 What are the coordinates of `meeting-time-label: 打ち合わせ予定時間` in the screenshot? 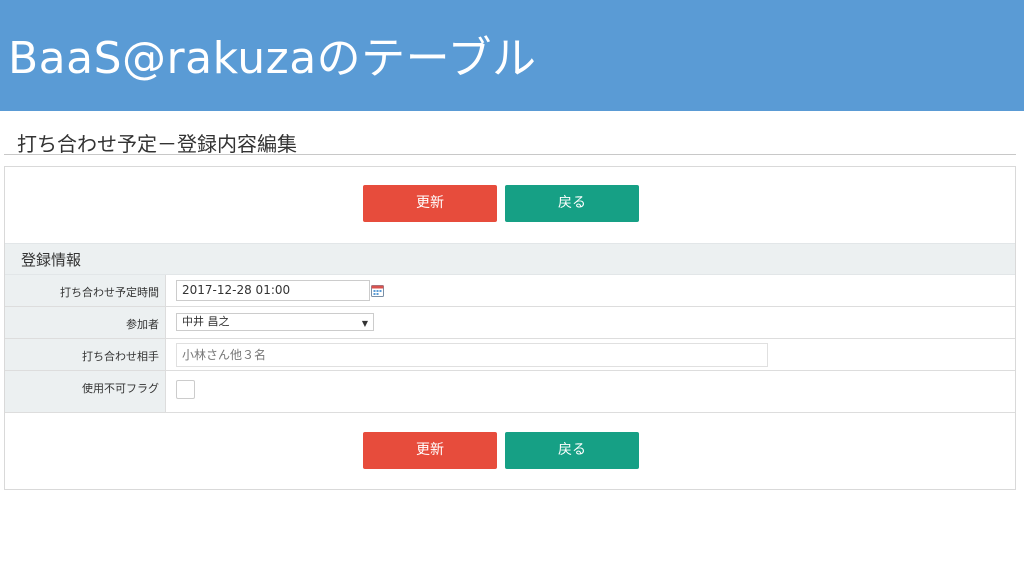 It's located at (109, 292).